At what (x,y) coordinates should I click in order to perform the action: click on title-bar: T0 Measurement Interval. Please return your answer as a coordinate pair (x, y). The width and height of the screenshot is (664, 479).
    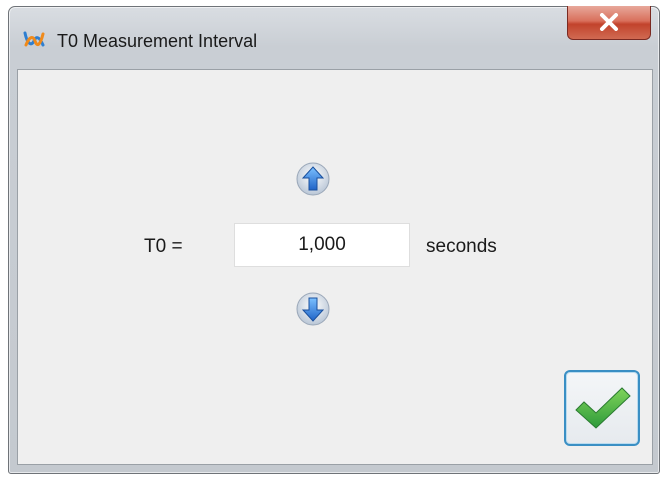
    Looking at the image, I should click on (334, 37).